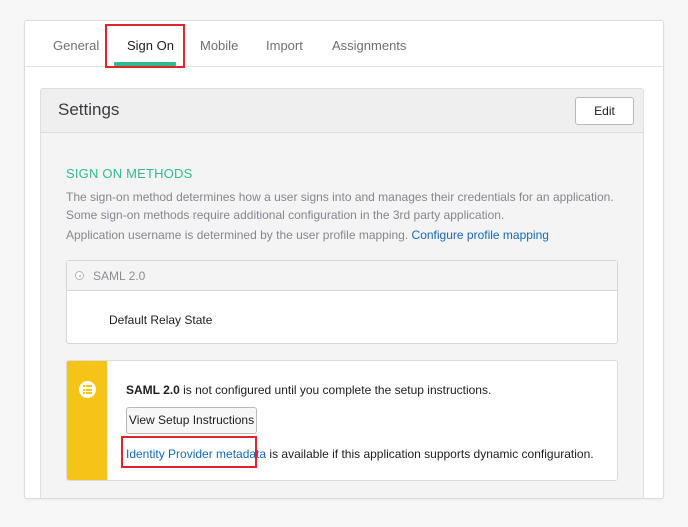  I want to click on settings-title: Settings, so click(89, 109).